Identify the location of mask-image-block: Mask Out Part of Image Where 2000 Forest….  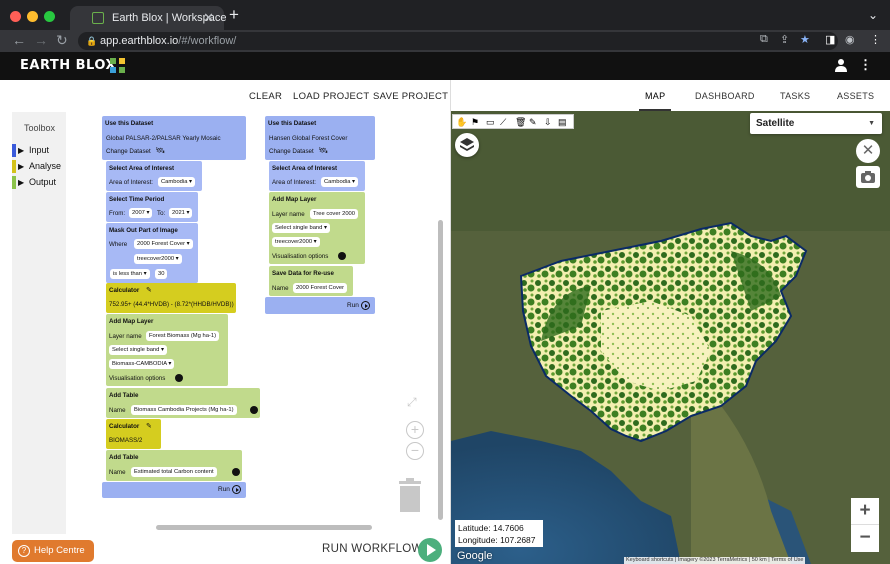
(152, 253).